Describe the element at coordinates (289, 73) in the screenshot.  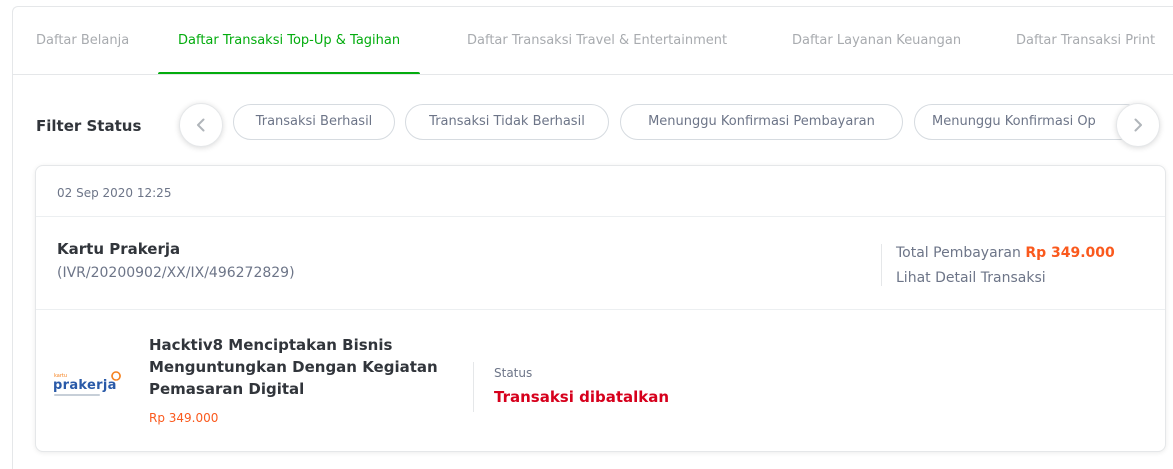
I see `active-tab-indicator` at that location.